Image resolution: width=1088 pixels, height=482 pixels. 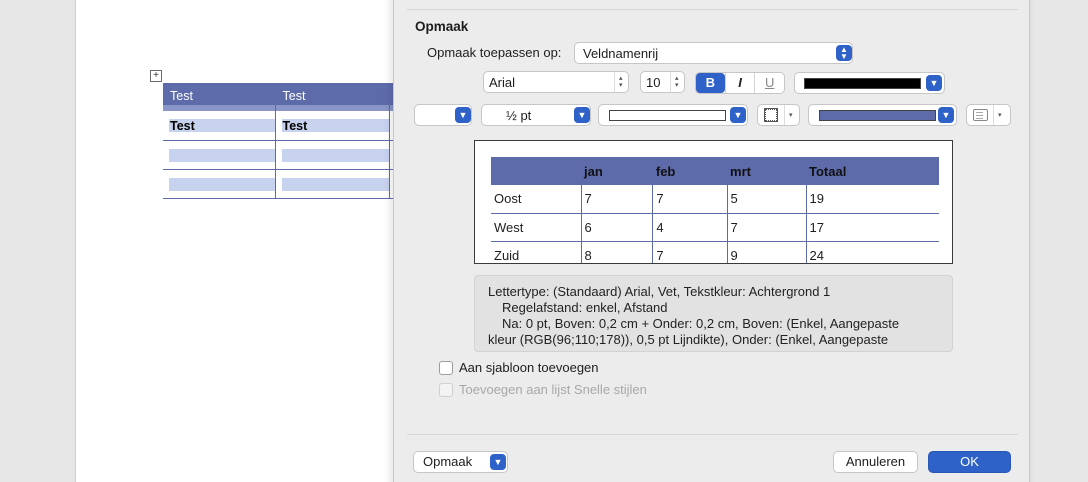 I want to click on italic-button: I, so click(x=739, y=83).